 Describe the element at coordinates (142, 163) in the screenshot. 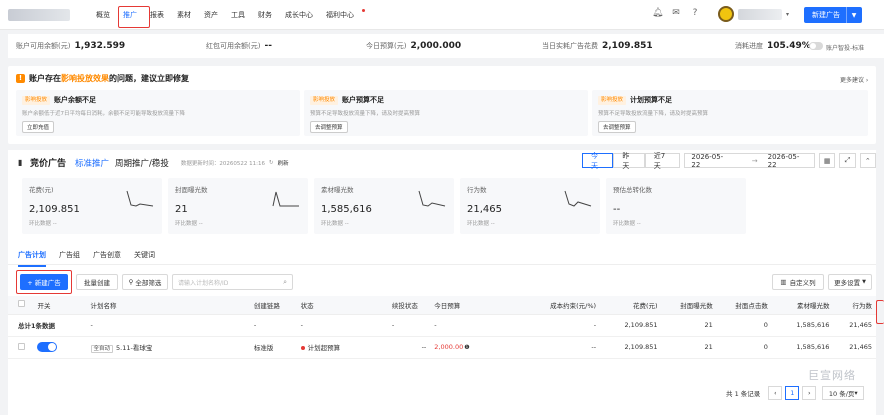

I see `promo-period: 周期推广/稳投` at that location.